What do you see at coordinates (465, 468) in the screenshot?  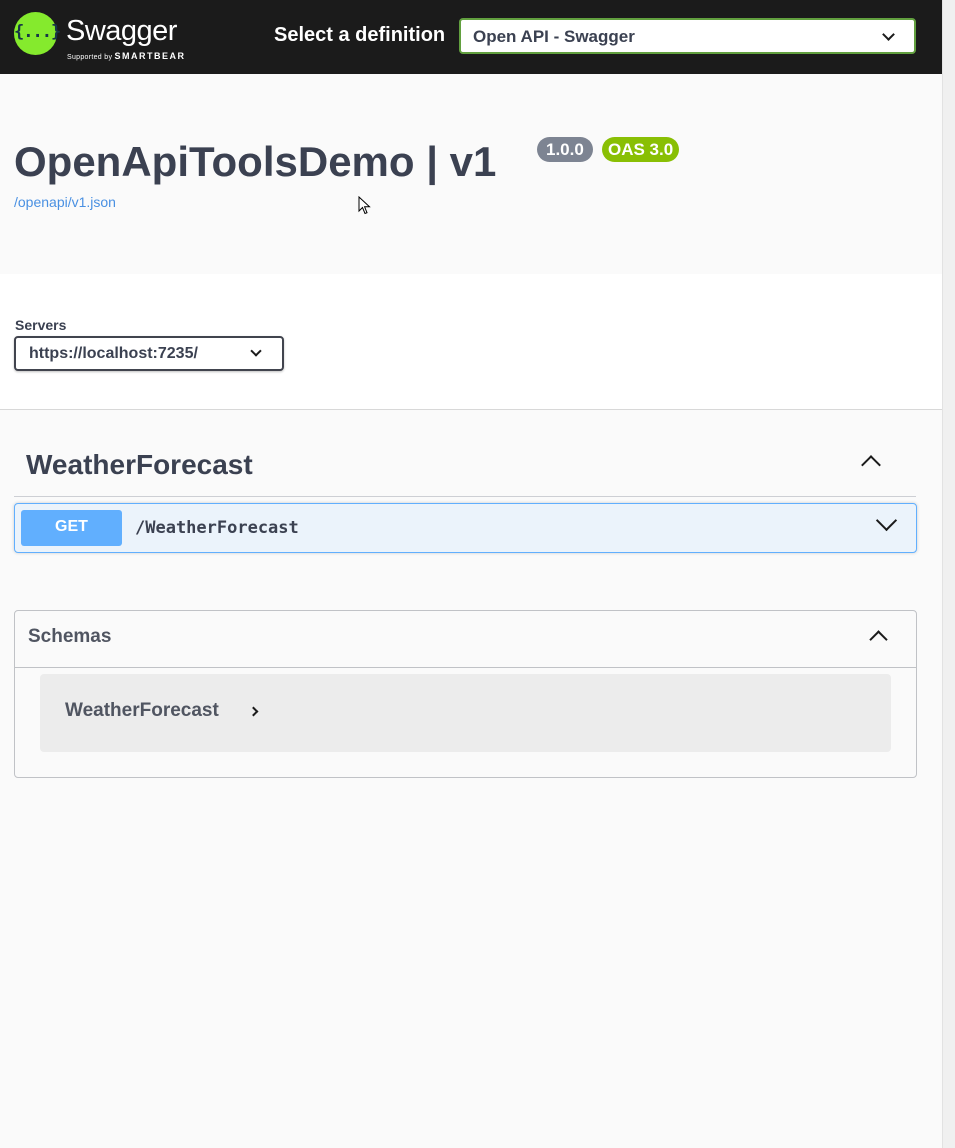 I see `tag-header-weatherforecast: WeatherForecast` at bounding box center [465, 468].